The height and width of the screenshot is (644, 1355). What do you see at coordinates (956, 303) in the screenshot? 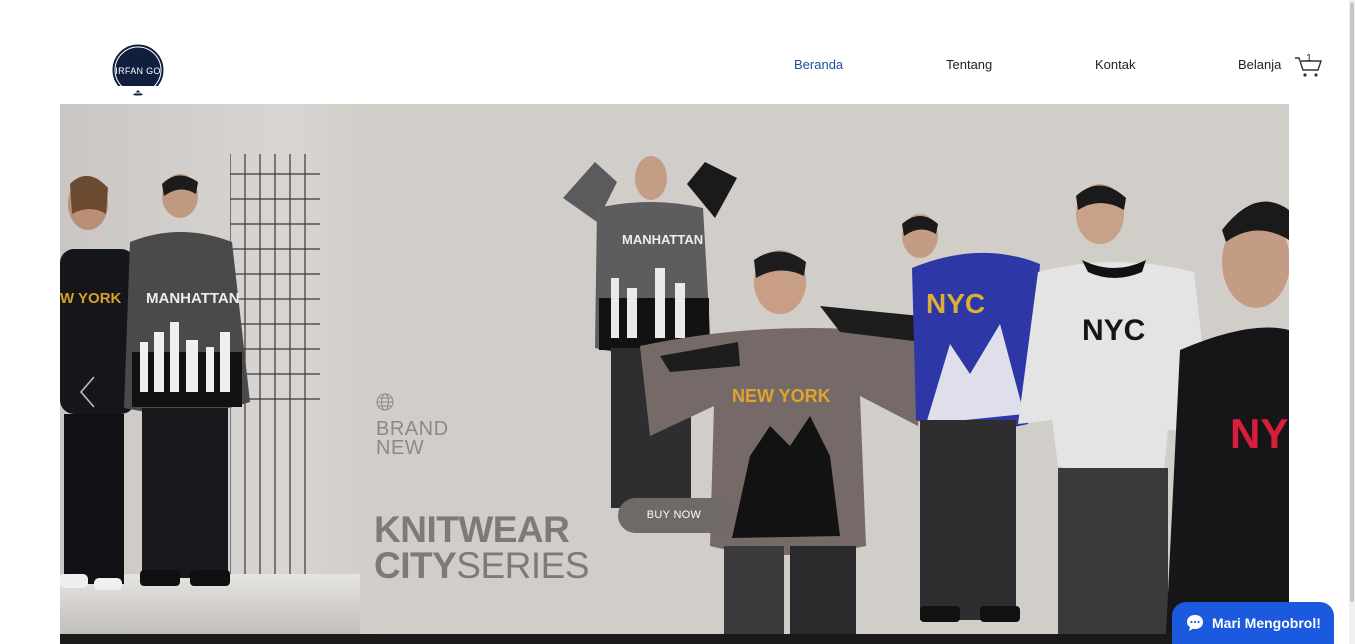
I see `sweater-print-blue: NYC` at bounding box center [956, 303].